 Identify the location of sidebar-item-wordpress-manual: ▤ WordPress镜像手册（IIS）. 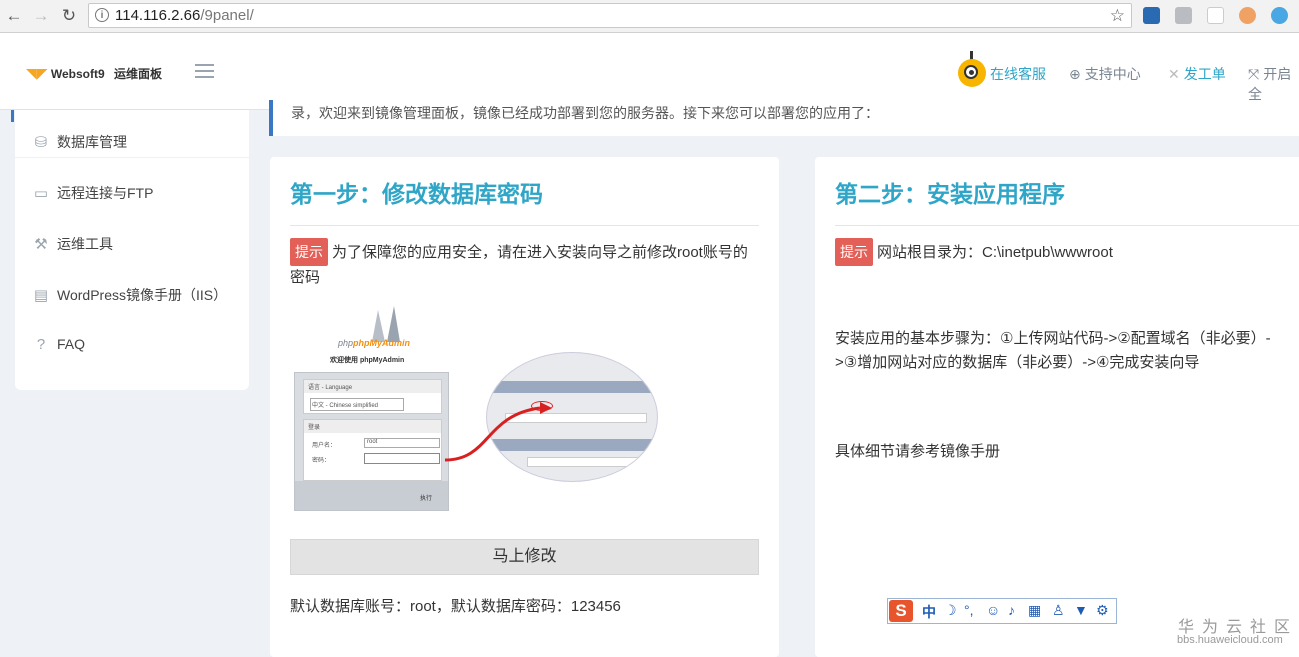
(129, 297).